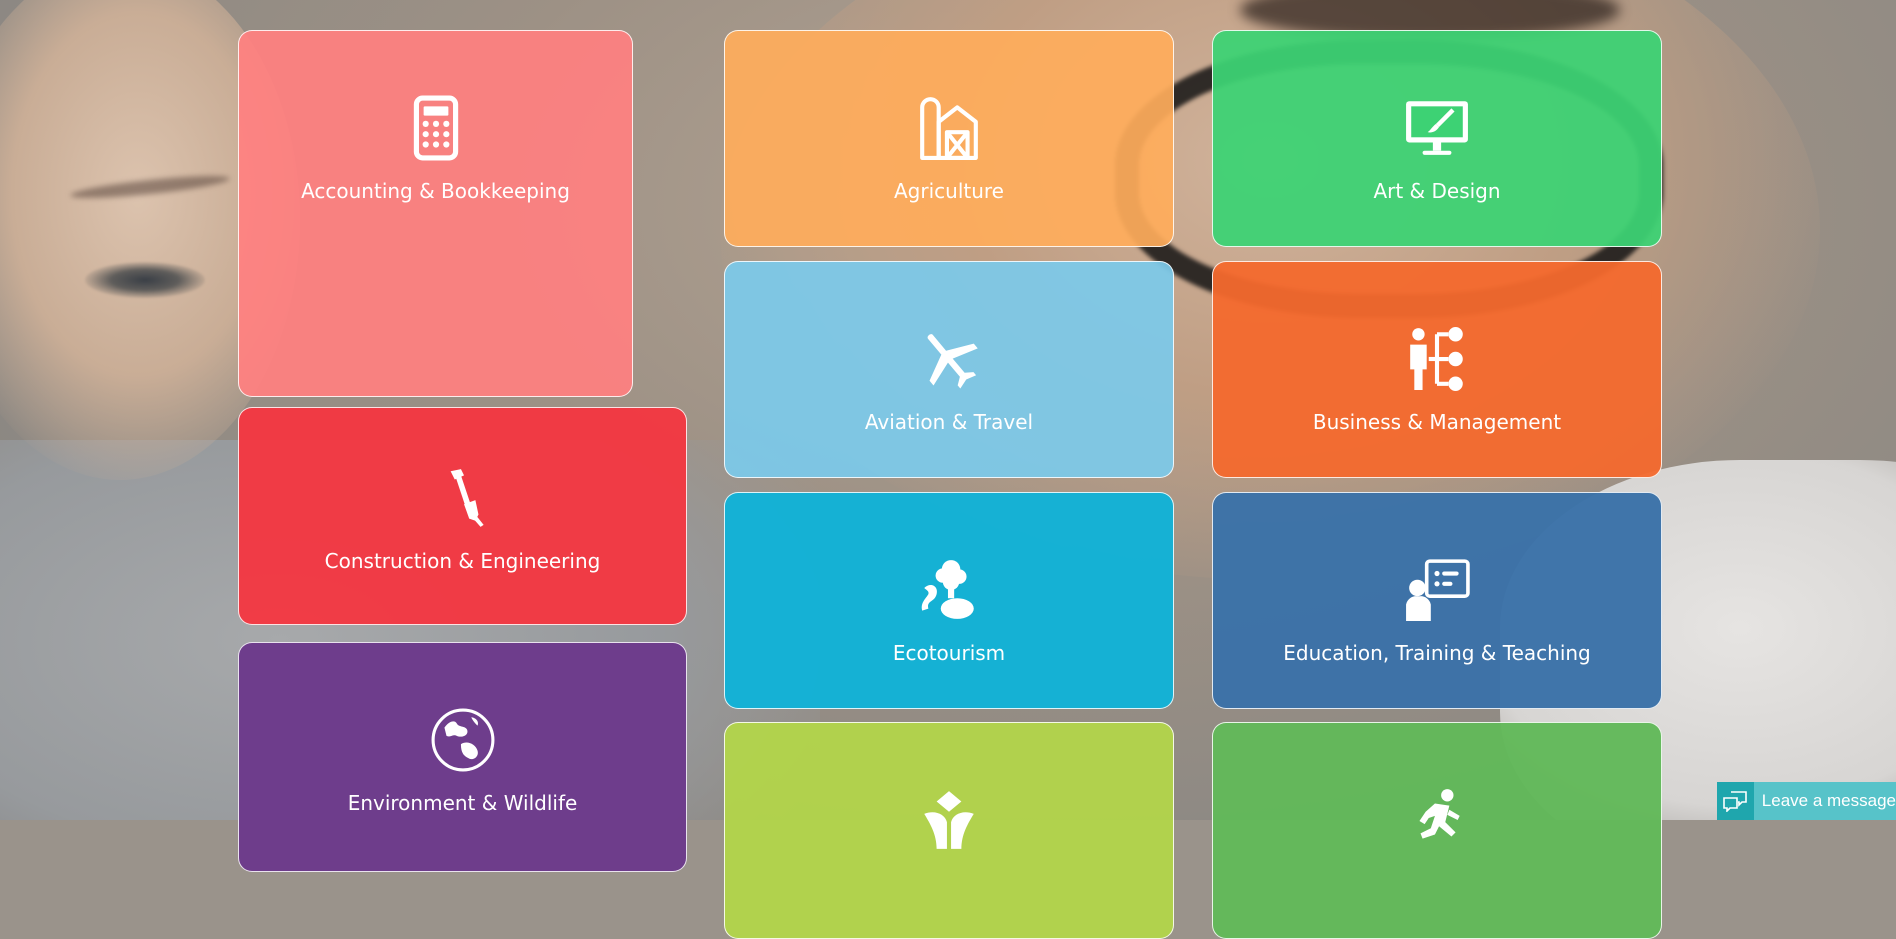 The width and height of the screenshot is (1896, 939). Describe the element at coordinates (949, 359) in the screenshot. I see `airplane-icon` at that location.